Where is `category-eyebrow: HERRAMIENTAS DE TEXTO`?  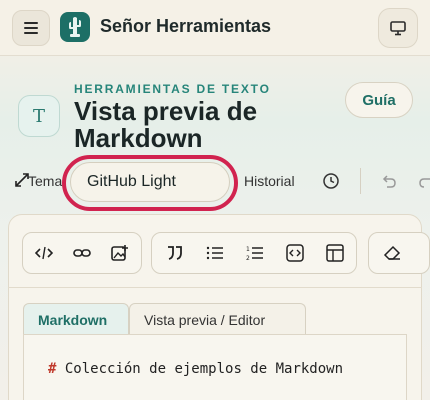 category-eyebrow: HERRAMIENTAS DE TEXTO is located at coordinates (172, 89).